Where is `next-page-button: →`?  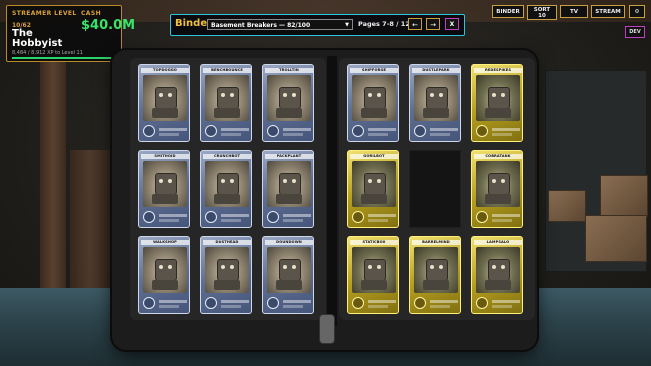 next-page-button: → is located at coordinates (433, 24).